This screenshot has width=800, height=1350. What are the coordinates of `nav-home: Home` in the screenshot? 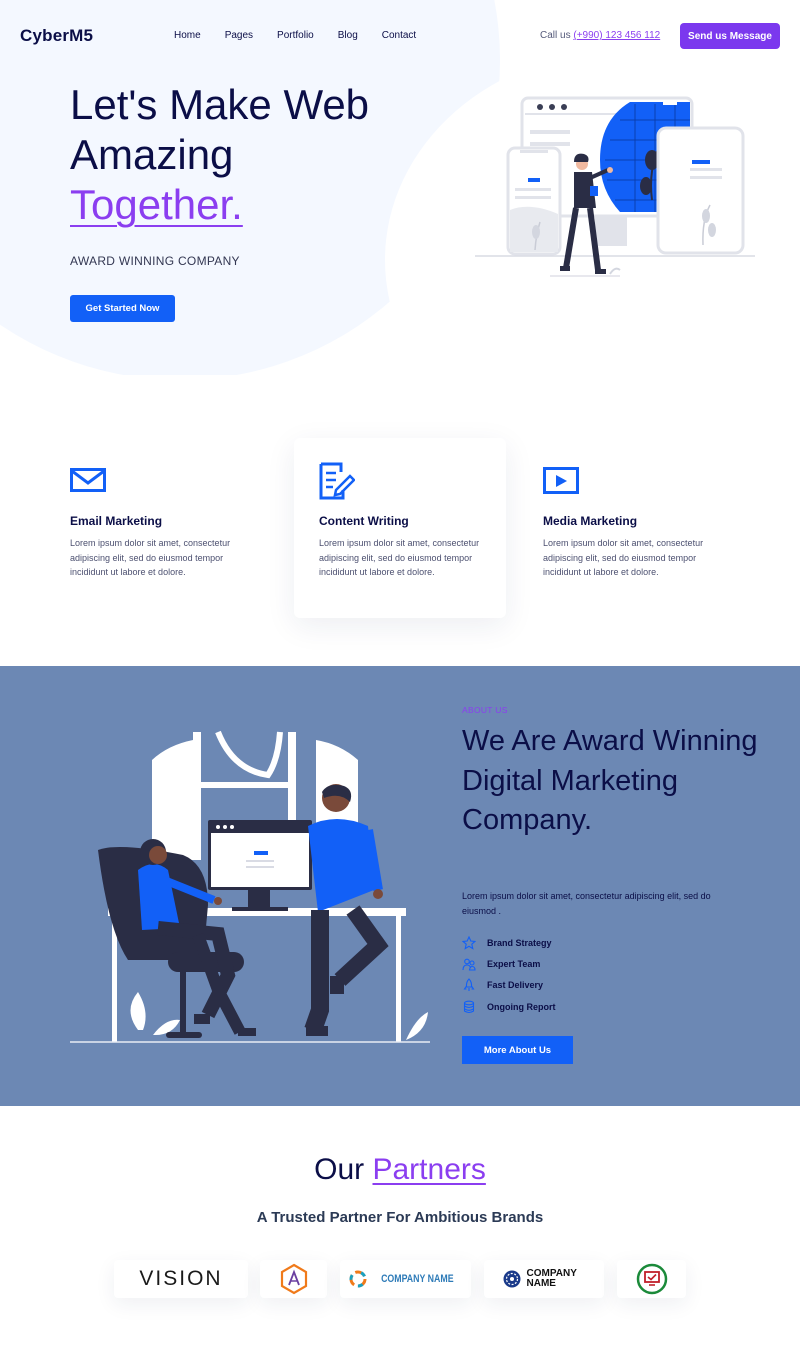 It's located at (187, 35).